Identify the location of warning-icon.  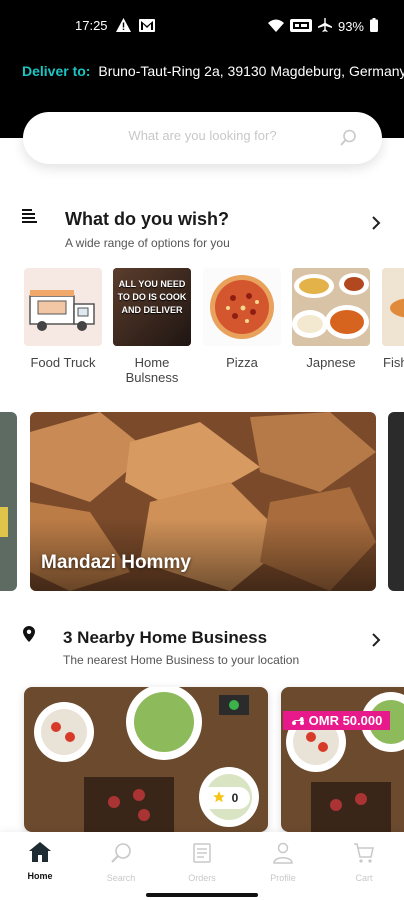
(123, 26).